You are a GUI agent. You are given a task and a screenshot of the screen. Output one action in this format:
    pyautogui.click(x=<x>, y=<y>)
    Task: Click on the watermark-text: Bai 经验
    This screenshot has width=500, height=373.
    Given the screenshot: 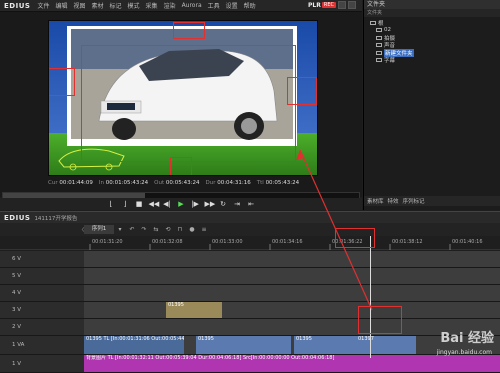 What is the action you would take?
    pyautogui.click(x=467, y=338)
    